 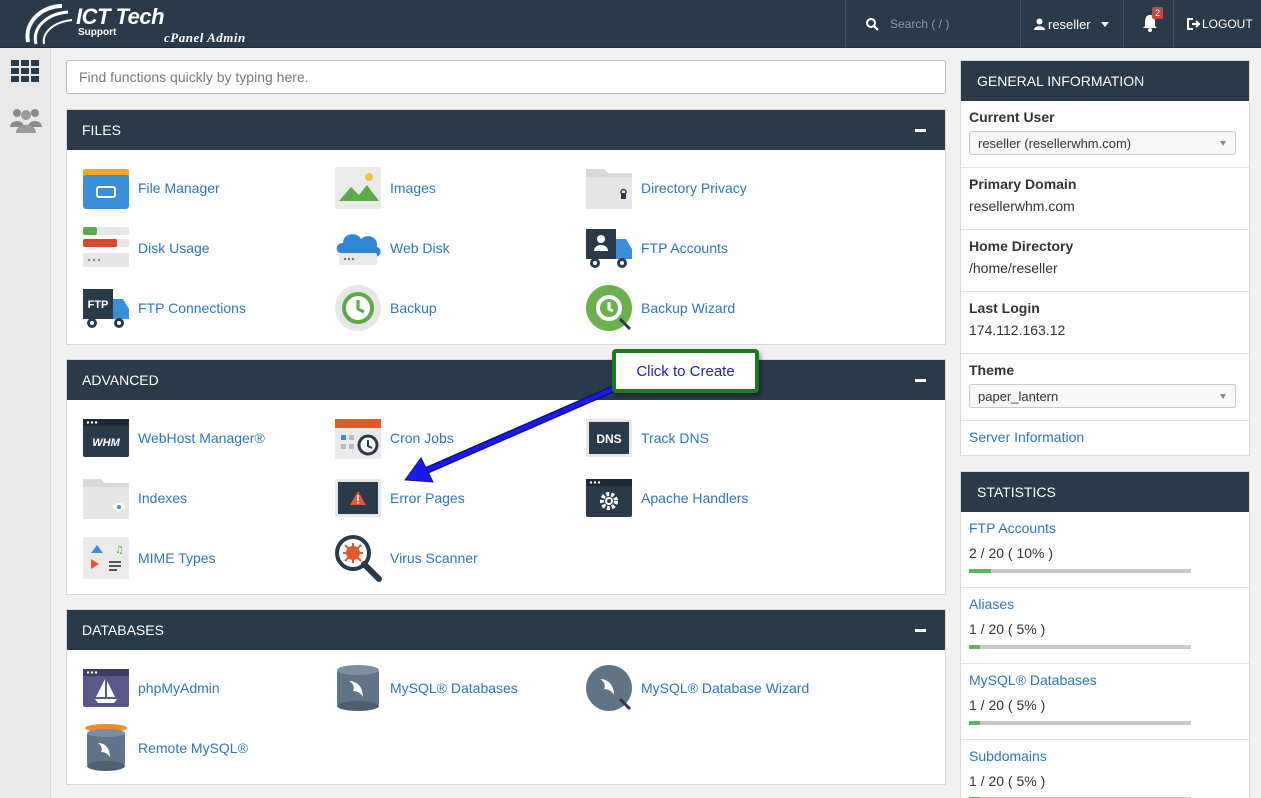 I want to click on webhost-manager-item: WHM WebHost Manager®, so click(x=173, y=438).